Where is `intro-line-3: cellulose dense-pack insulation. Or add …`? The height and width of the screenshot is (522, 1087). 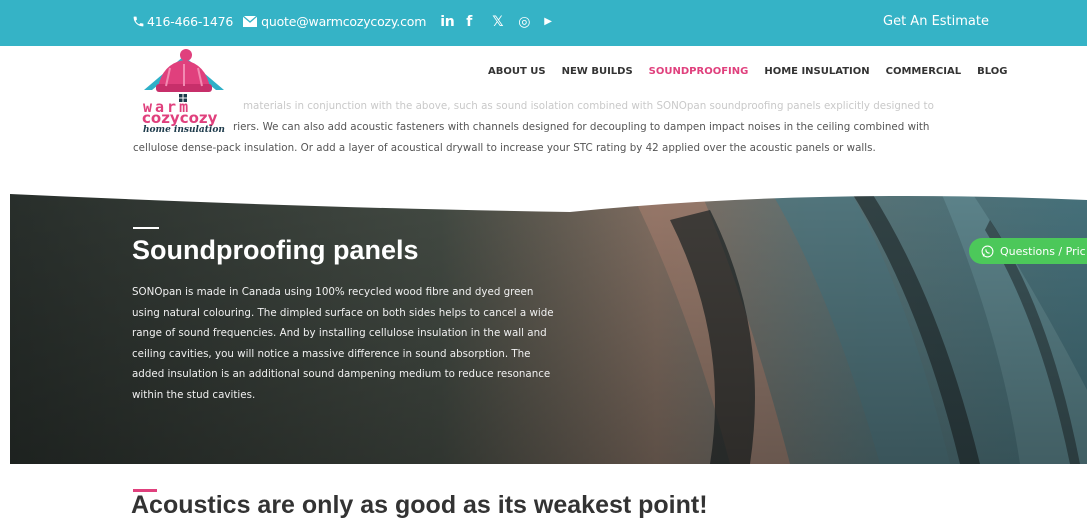
intro-line-3: cellulose dense-pack insulation. Or add … is located at coordinates (504, 148).